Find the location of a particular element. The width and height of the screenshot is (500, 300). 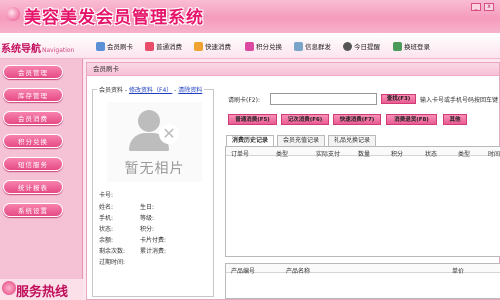

toolbar-label: 信息群发 is located at coordinates (318, 47).